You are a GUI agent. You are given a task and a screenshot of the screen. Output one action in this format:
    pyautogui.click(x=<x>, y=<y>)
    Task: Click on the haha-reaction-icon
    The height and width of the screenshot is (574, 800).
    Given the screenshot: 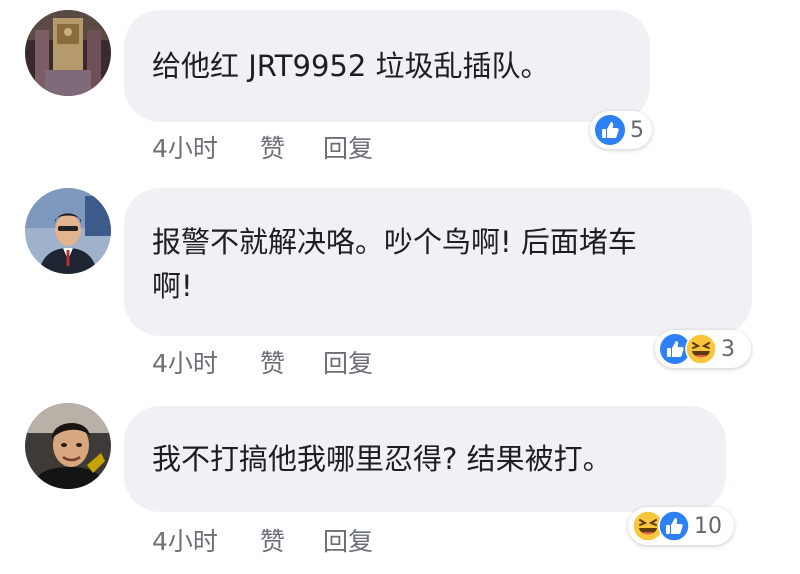 What is the action you would take?
    pyautogui.click(x=701, y=349)
    